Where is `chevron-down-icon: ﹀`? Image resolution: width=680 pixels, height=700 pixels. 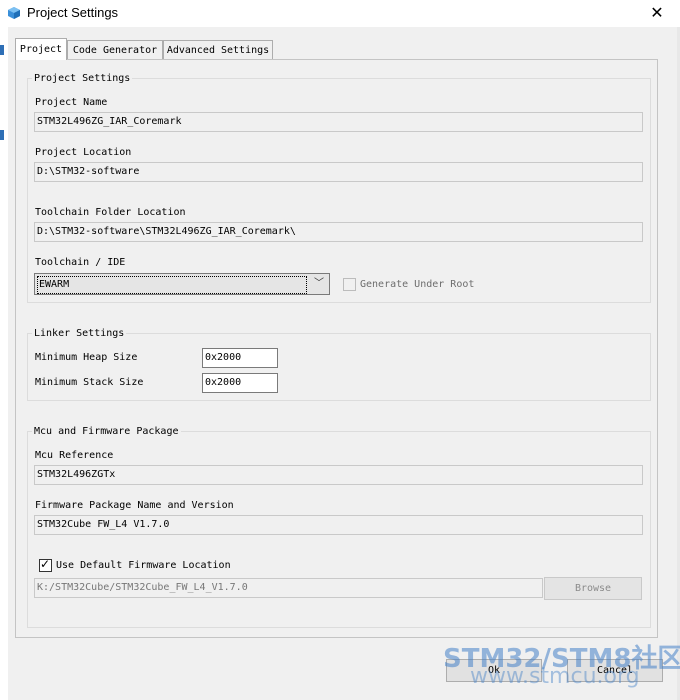
chevron-down-icon: ﹀ is located at coordinates (319, 284).